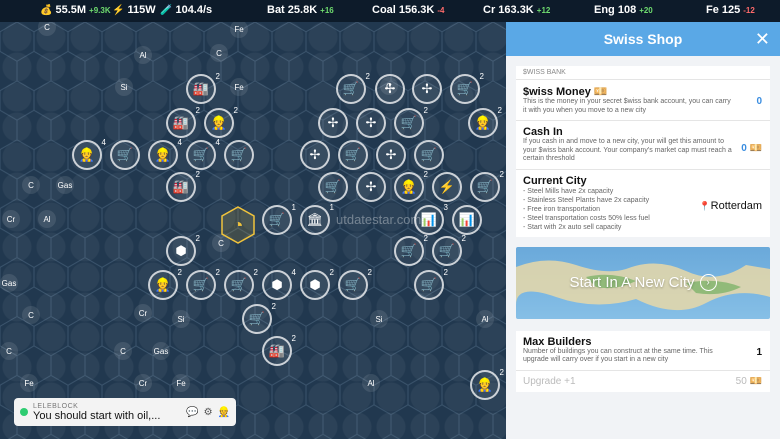  I want to click on settings-icon: ⚙, so click(208, 412).